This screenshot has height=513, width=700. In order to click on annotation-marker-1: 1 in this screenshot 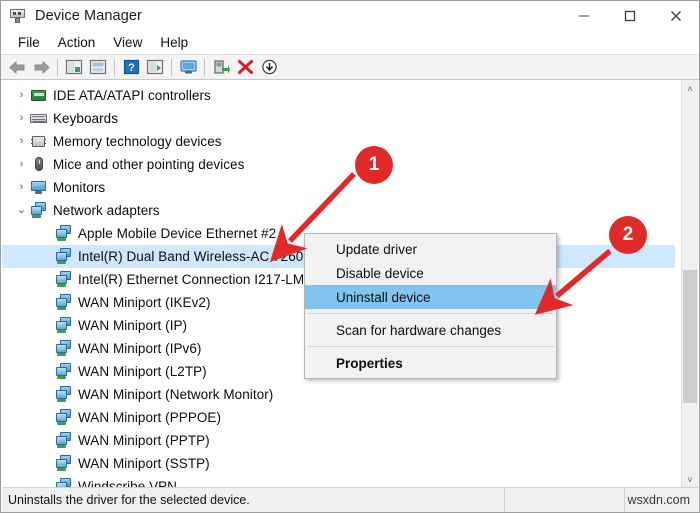, I will do `click(374, 165)`.